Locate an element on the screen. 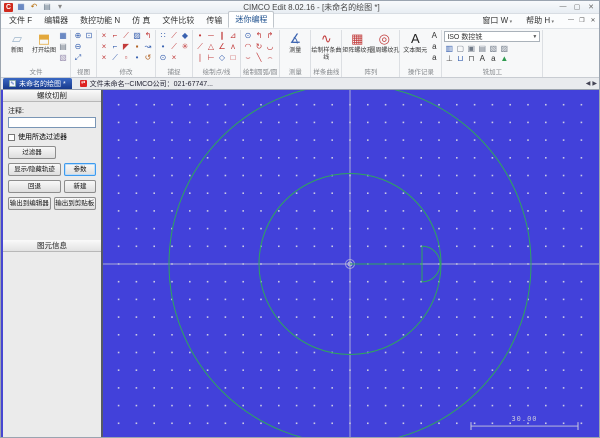 The width and height of the screenshot is (600, 438). tab-prev-icon: ◀ is located at coordinates (588, 83).